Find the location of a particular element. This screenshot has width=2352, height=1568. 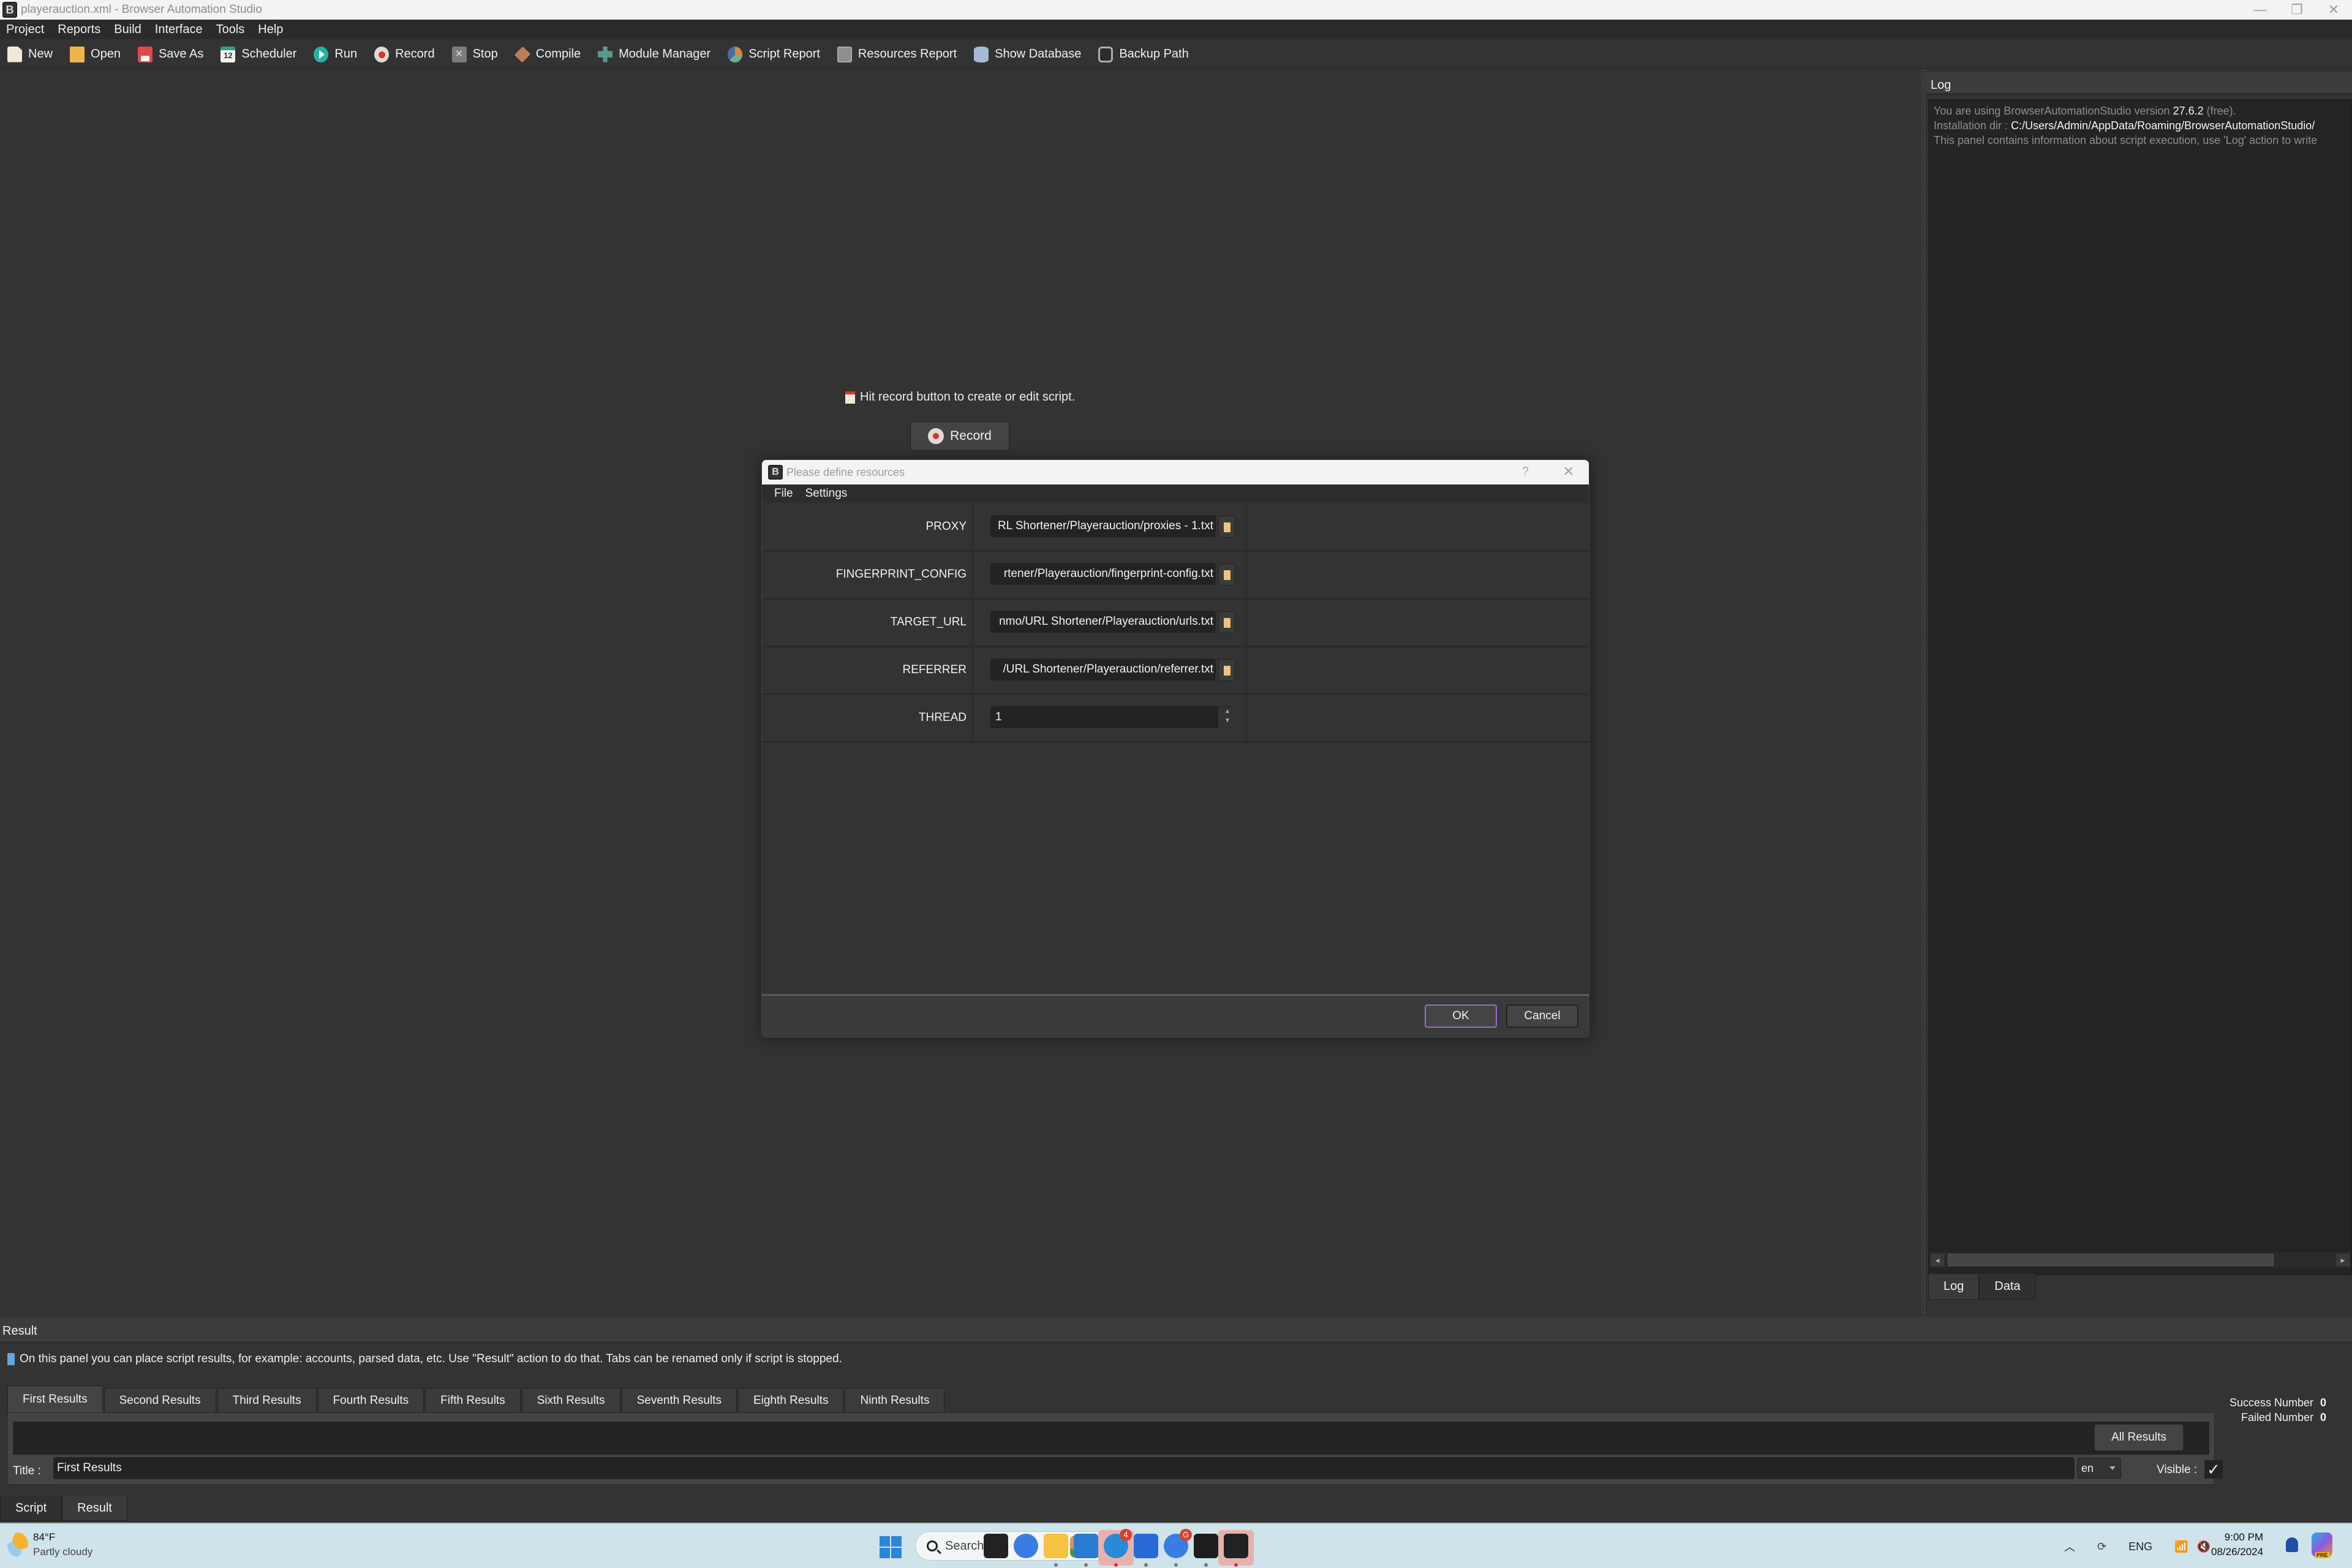

visible-label: Visible : is located at coordinates (2178, 1470).